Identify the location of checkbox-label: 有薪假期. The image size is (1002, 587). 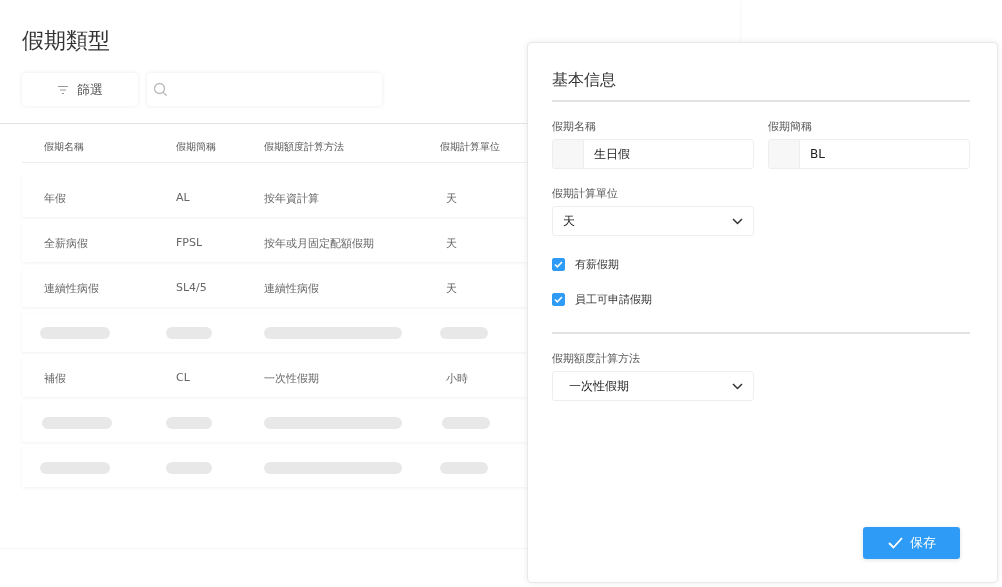
(597, 264).